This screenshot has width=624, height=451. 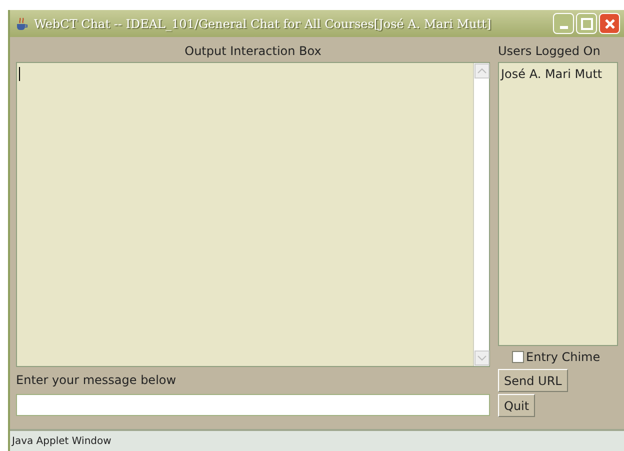 What do you see at coordinates (517, 405) in the screenshot?
I see `quit-button: Quit` at bounding box center [517, 405].